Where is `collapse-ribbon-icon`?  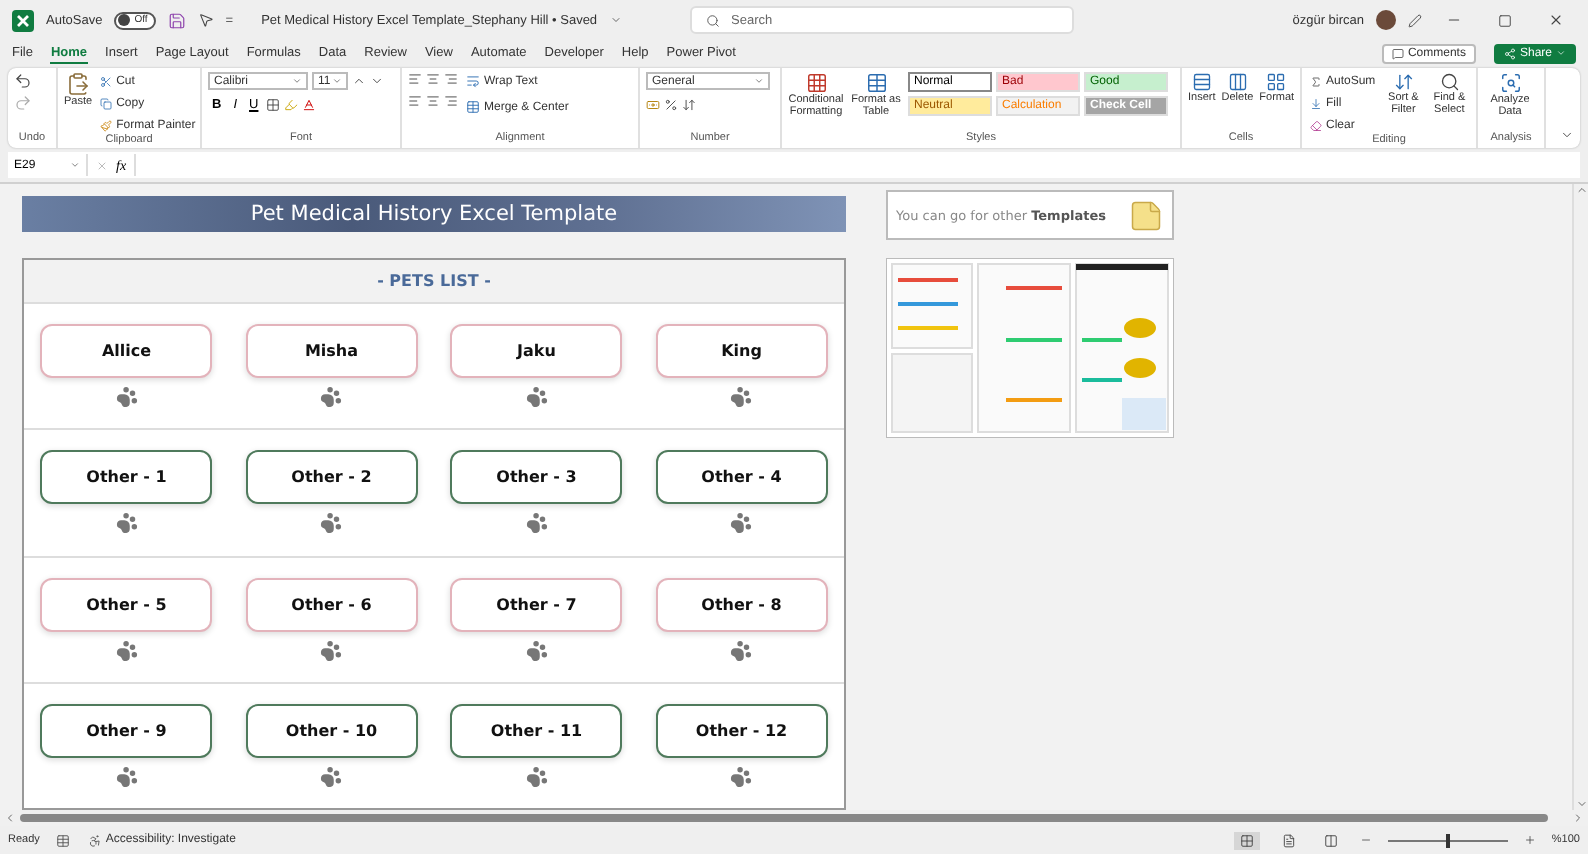
collapse-ribbon-icon is located at coordinates (1567, 135).